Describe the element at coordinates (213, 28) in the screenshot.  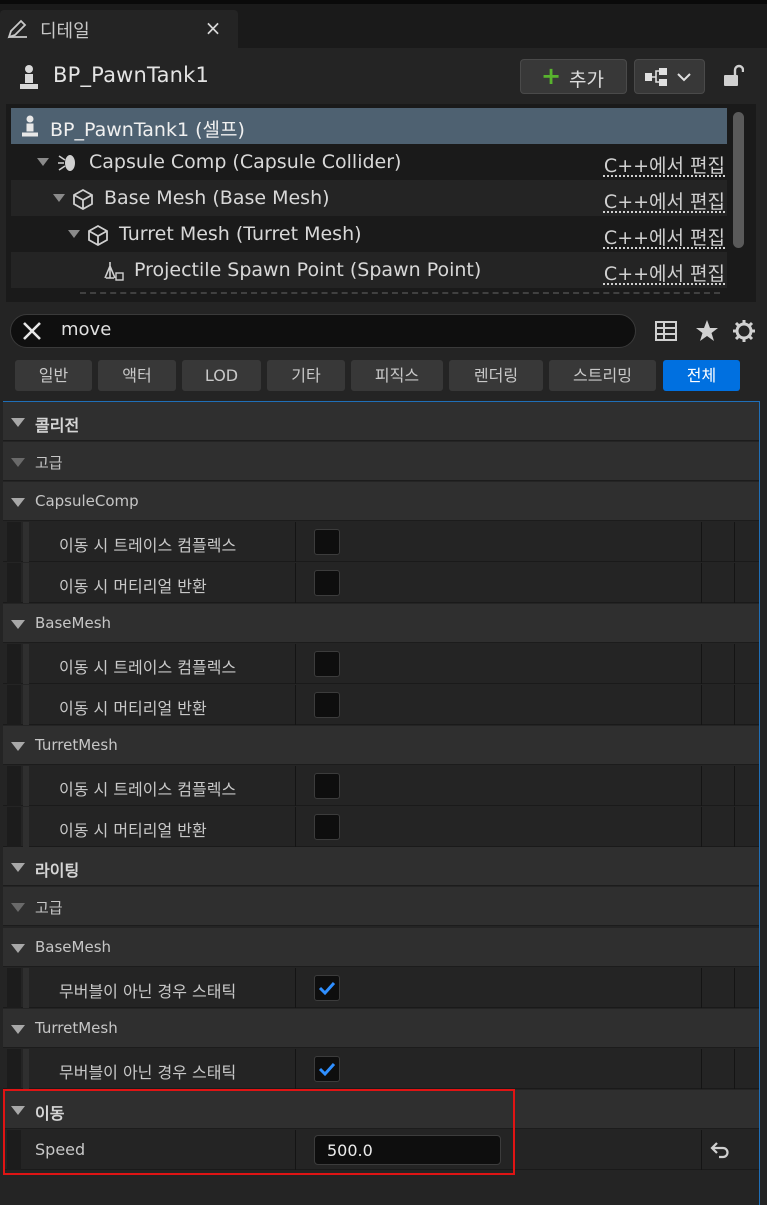
I see `close-icon: ×` at that location.